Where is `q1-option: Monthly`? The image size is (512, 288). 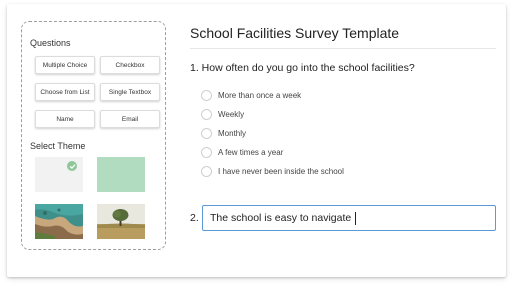
q1-option: Monthly is located at coordinates (223, 133).